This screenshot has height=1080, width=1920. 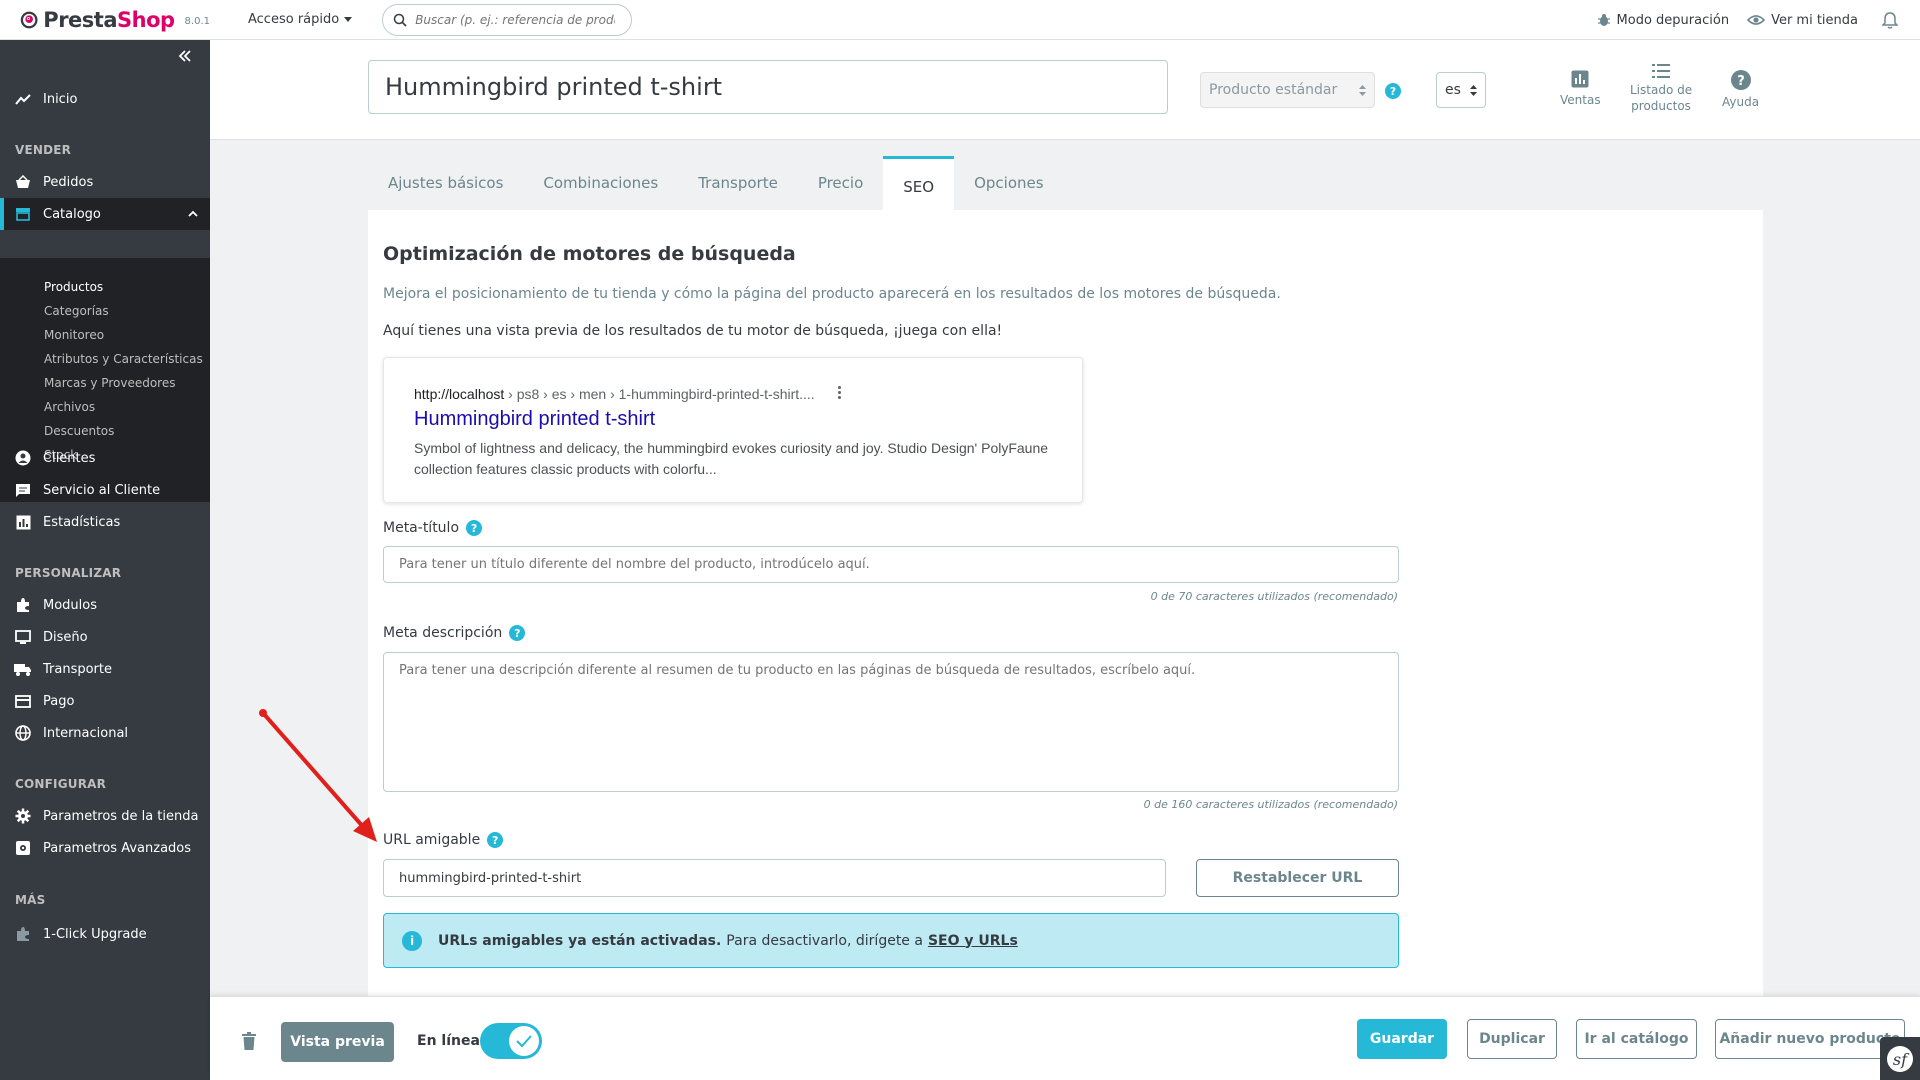 What do you see at coordinates (105, 669) in the screenshot?
I see `sidebar-item-shipping: Transporte` at bounding box center [105, 669].